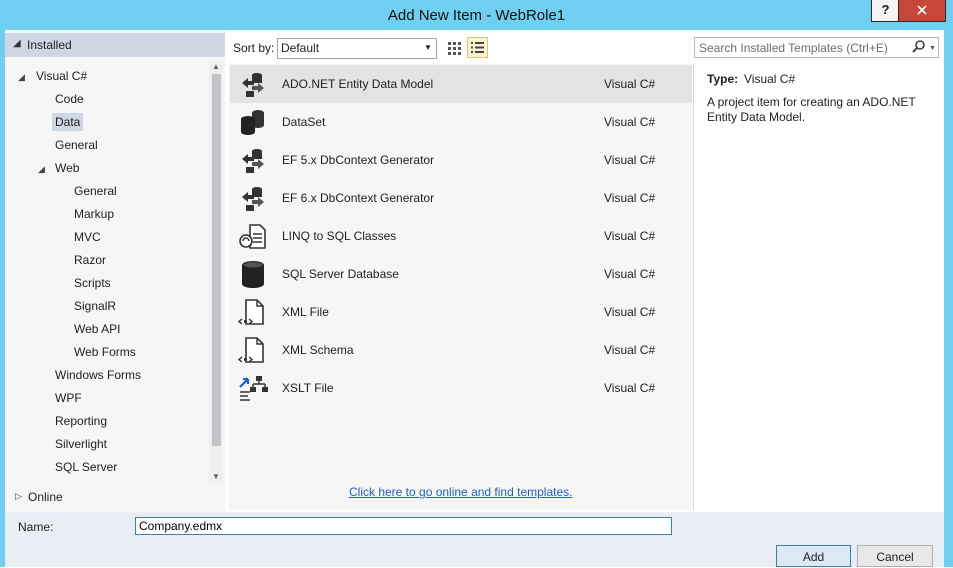  Describe the element at coordinates (461, 274) in the screenshot. I see `template-row-sql-server-db: SQL Server Database Visual C#` at that location.